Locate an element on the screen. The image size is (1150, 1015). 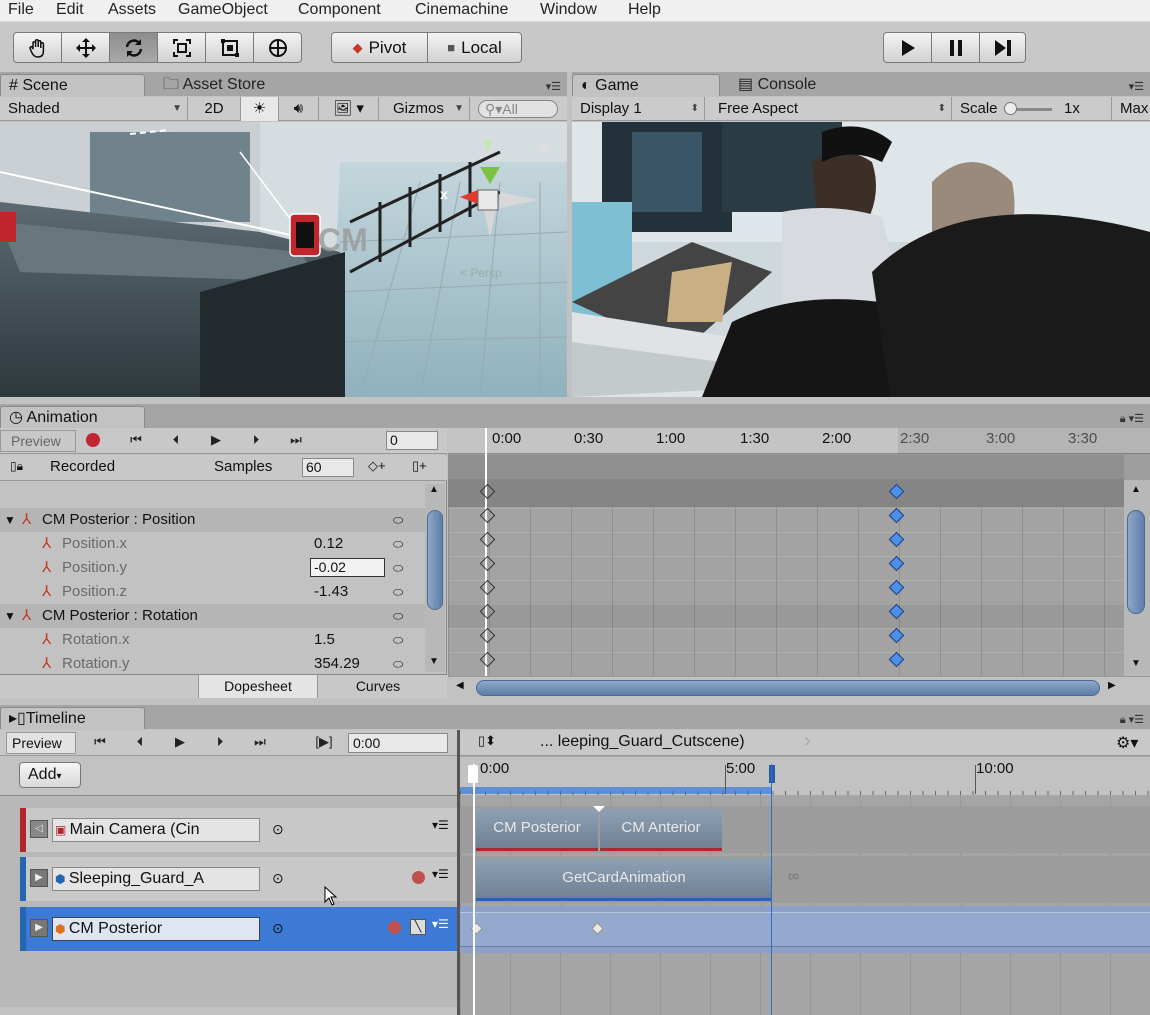
rect-tool-button is located at coordinates (229, 47).